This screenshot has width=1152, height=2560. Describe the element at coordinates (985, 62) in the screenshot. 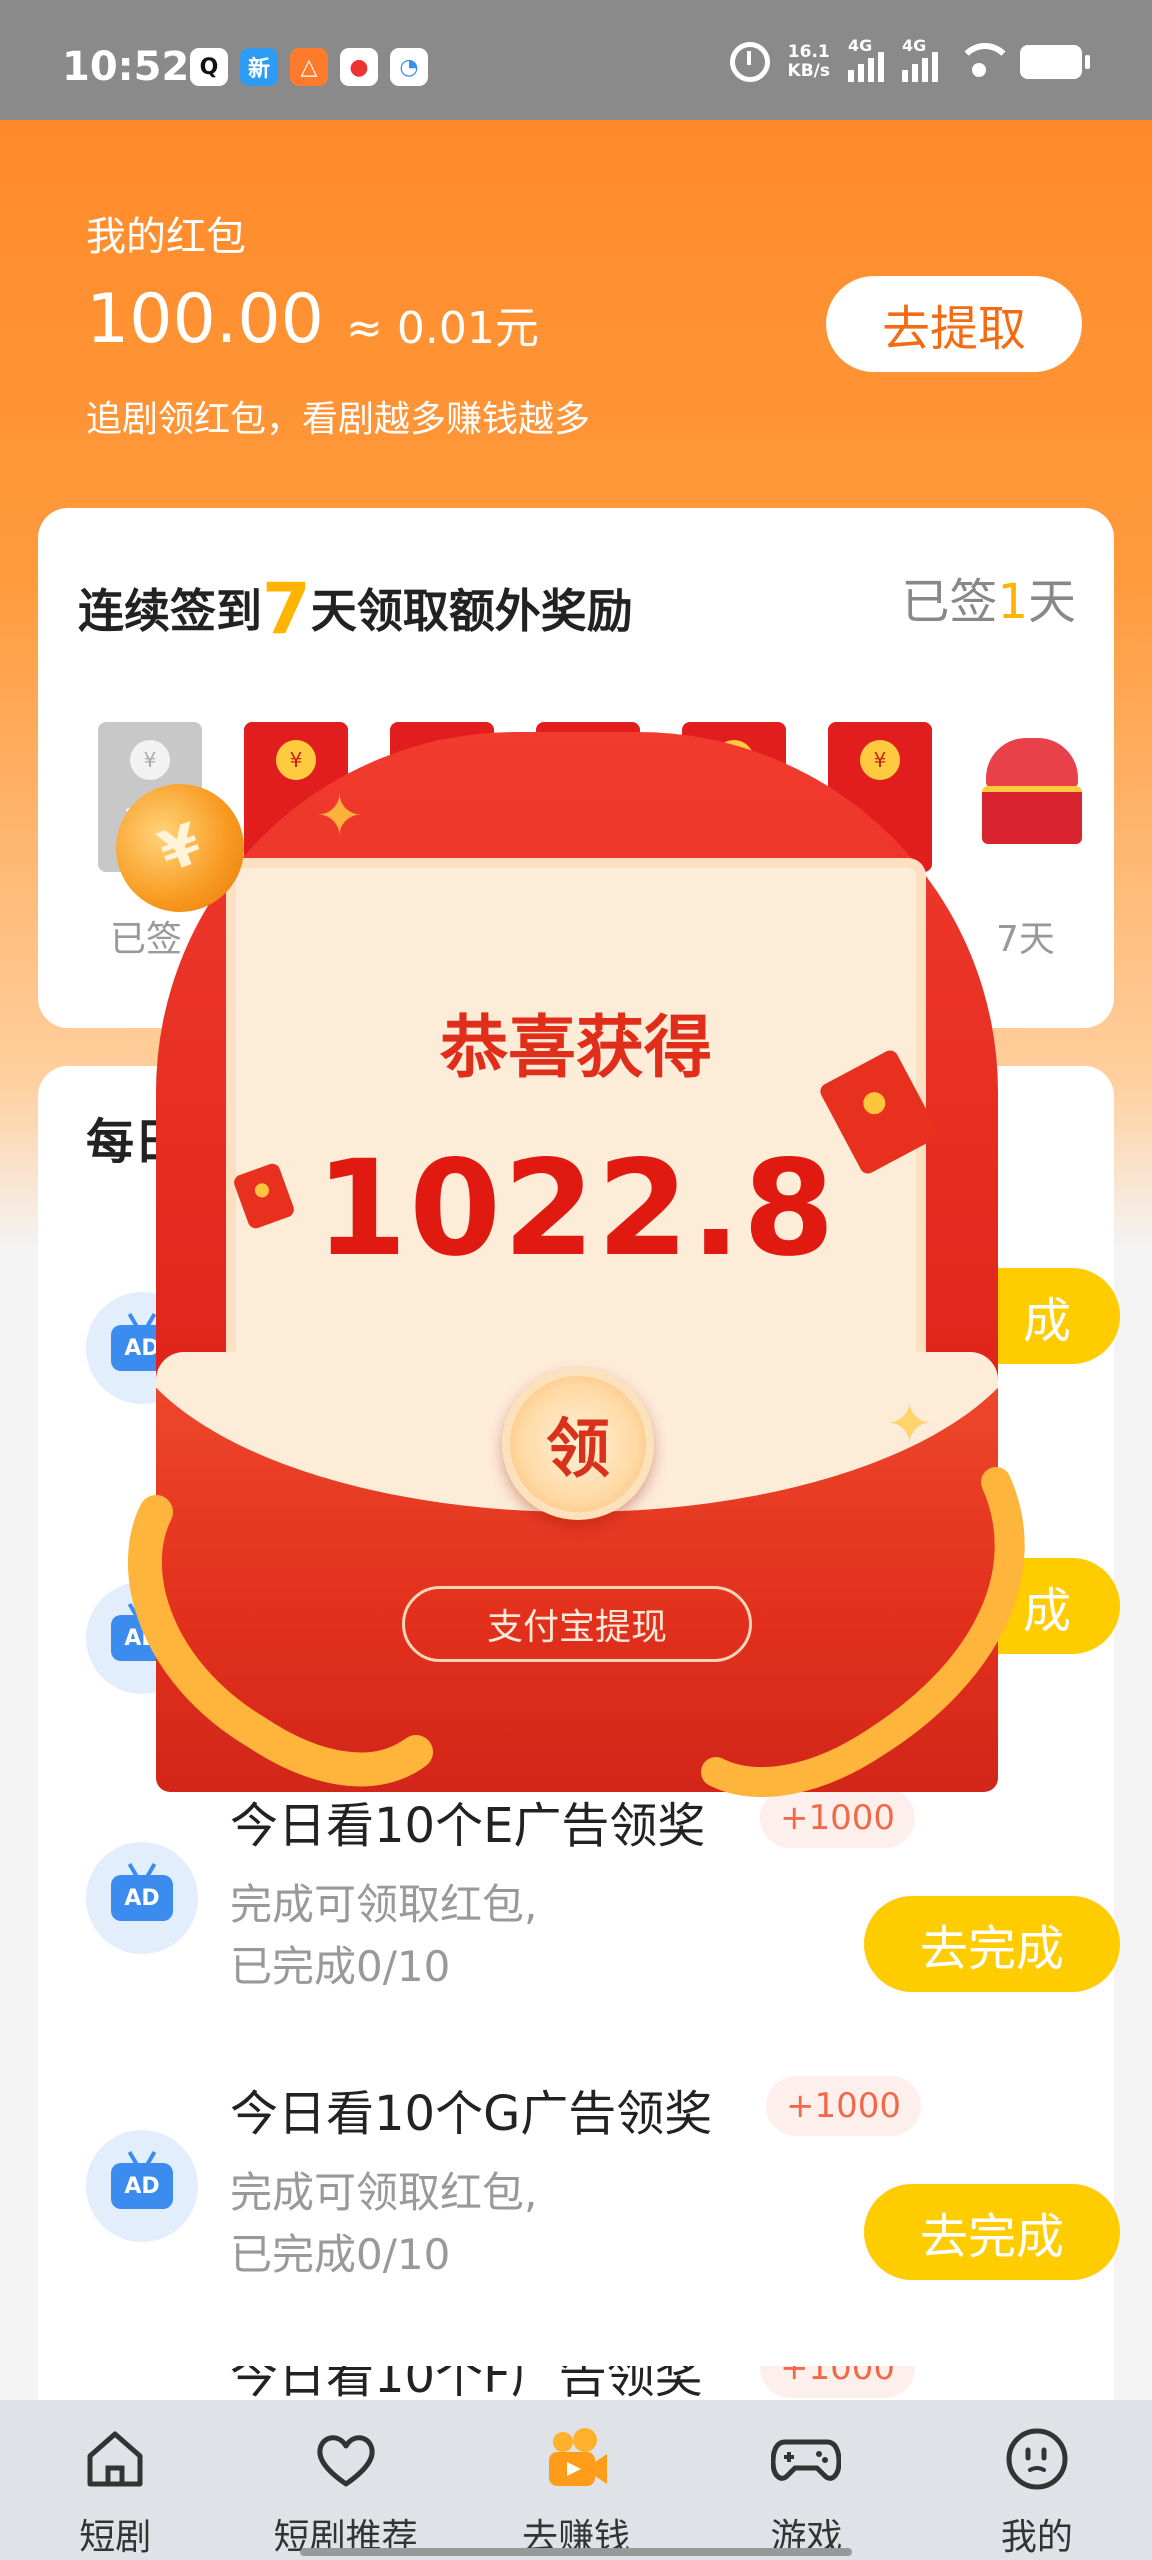

I see `wifi-icon` at that location.